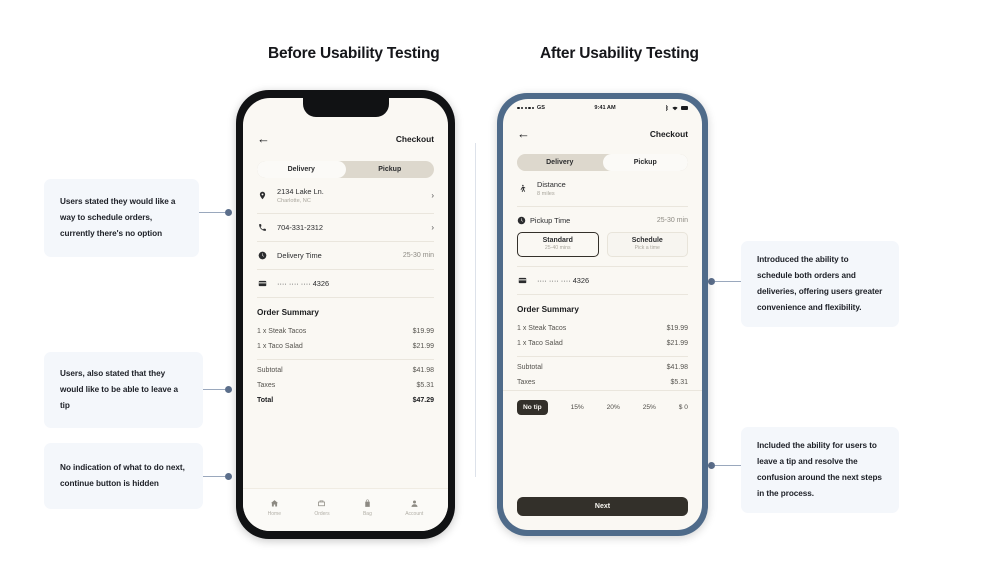 This screenshot has width=1000, height=586. What do you see at coordinates (300, 191) in the screenshot?
I see `row-label: 2134 Lake Ln.` at bounding box center [300, 191].